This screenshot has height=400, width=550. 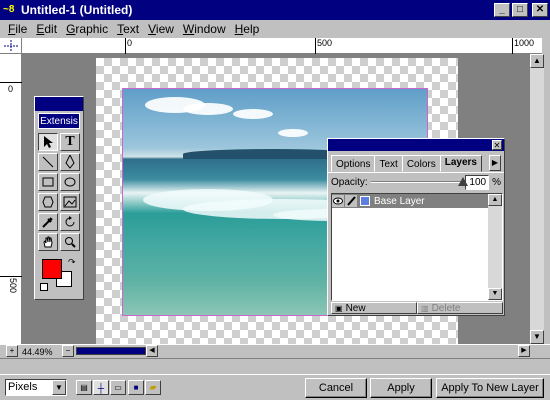 I want to click on hexagon-icon, so click(x=48, y=202).